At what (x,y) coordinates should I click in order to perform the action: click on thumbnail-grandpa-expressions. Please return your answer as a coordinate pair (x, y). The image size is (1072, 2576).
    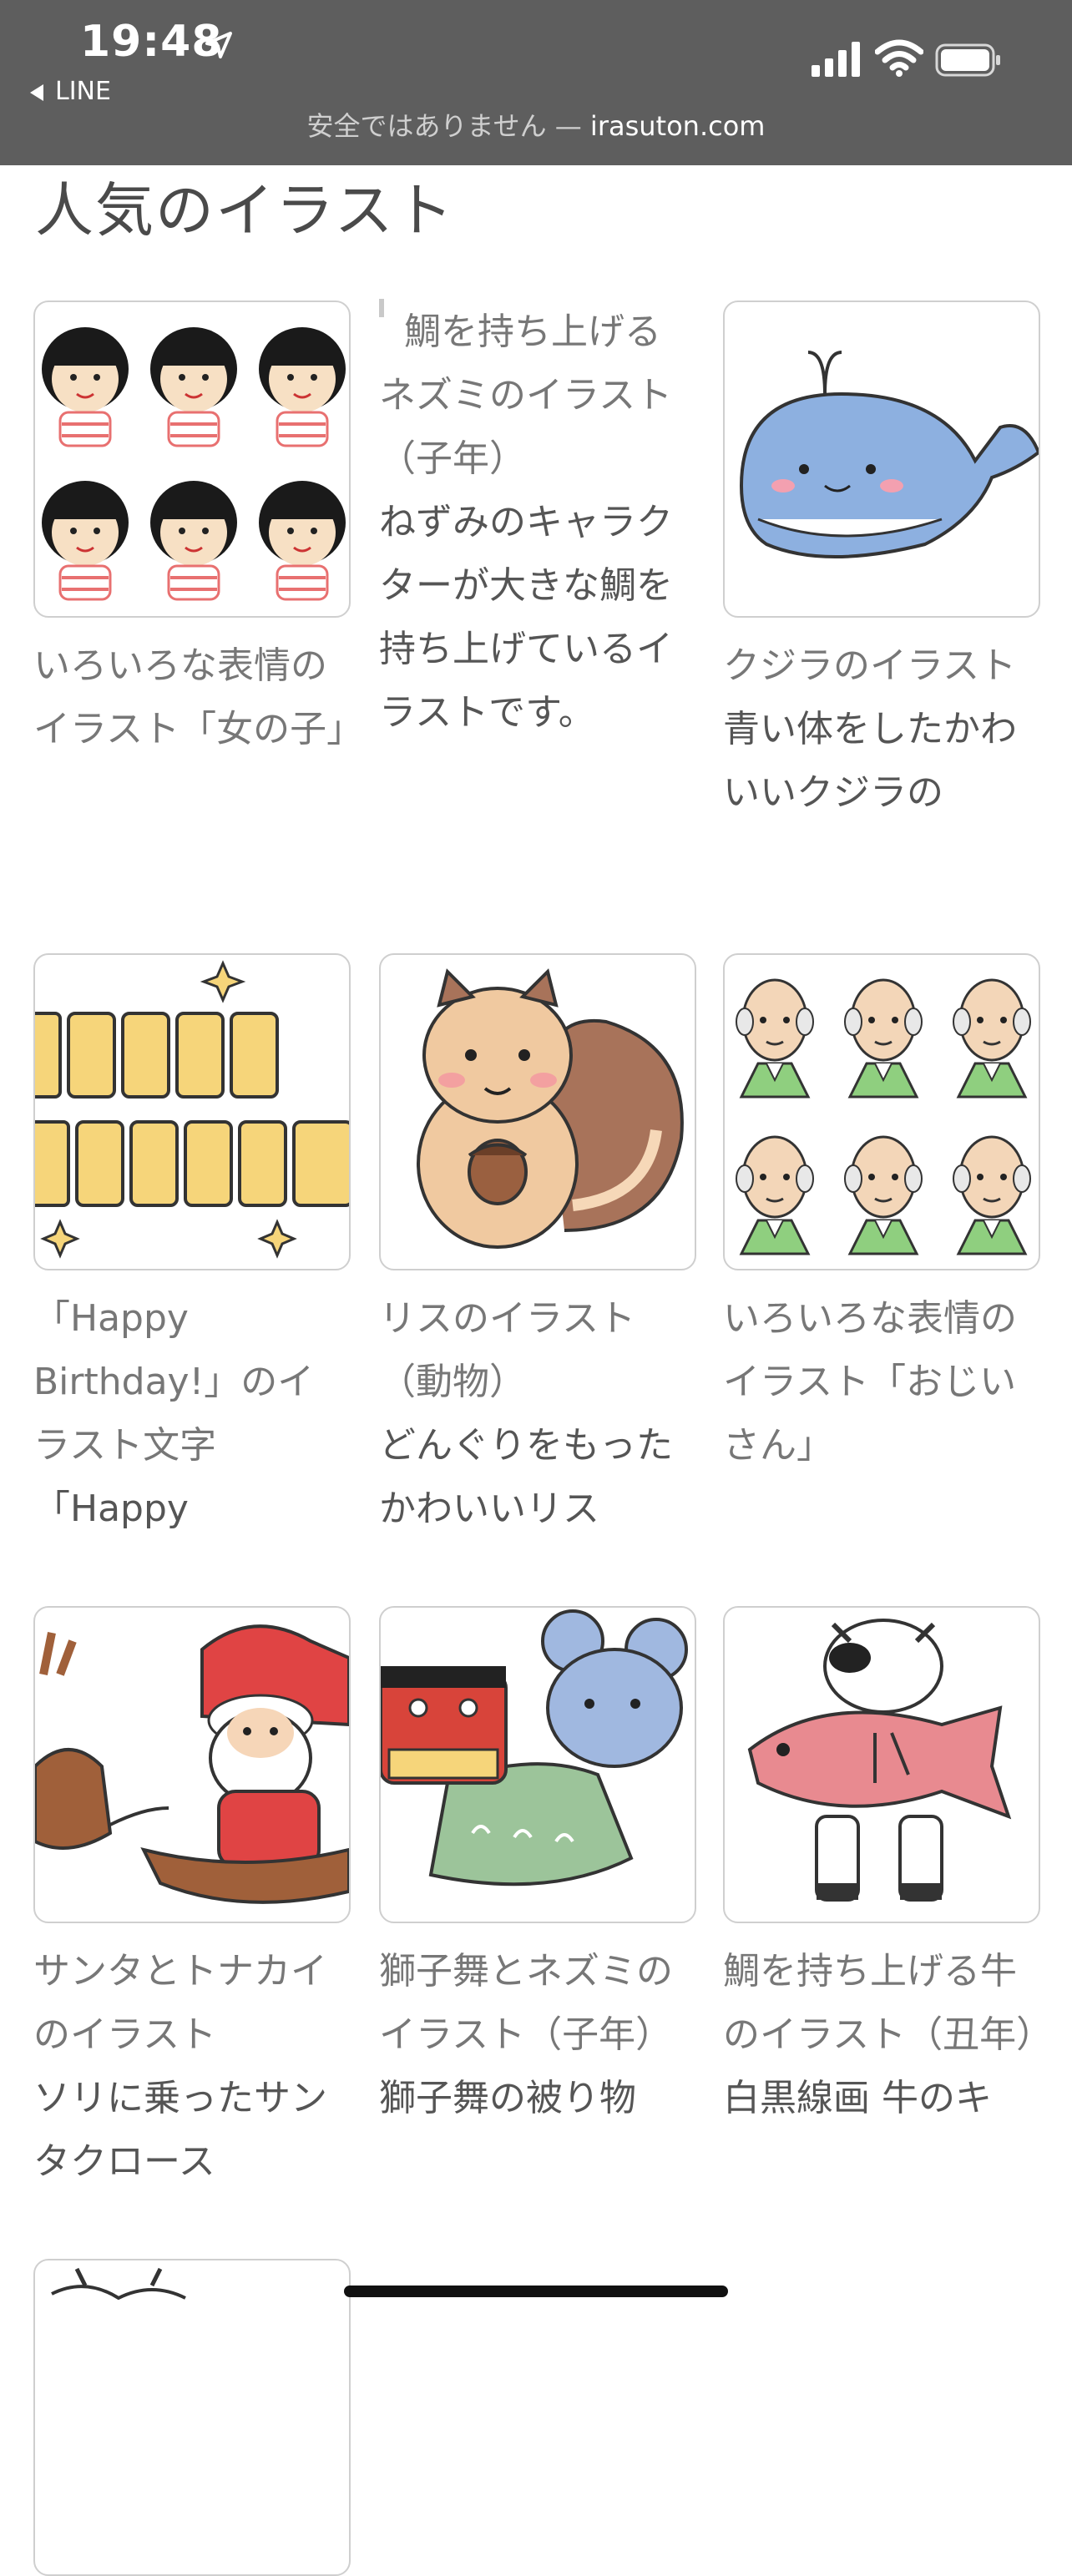
    Looking at the image, I should click on (881, 1111).